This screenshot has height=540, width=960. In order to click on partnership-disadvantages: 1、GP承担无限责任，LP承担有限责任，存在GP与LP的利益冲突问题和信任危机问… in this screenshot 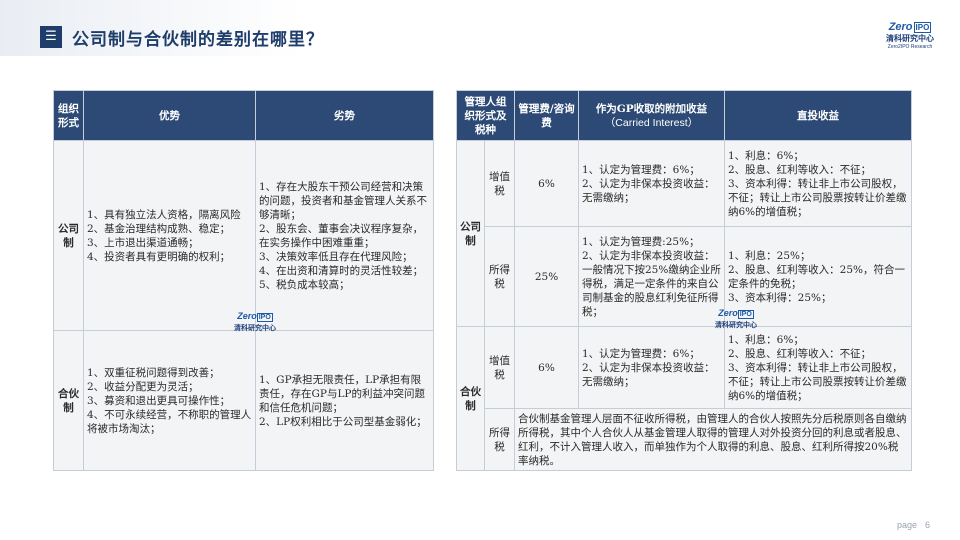, I will do `click(344, 400)`.